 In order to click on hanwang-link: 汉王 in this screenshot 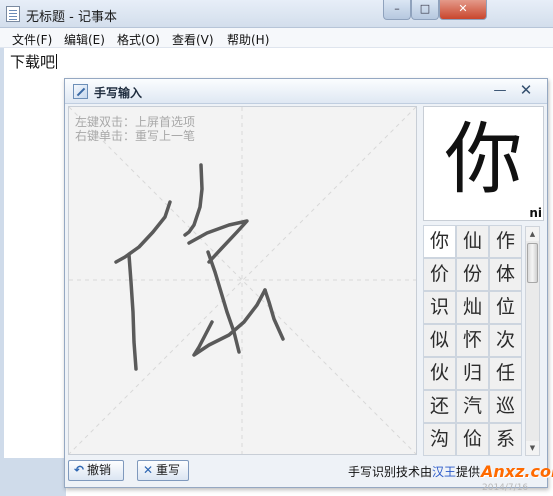, I will do `click(444, 472)`.